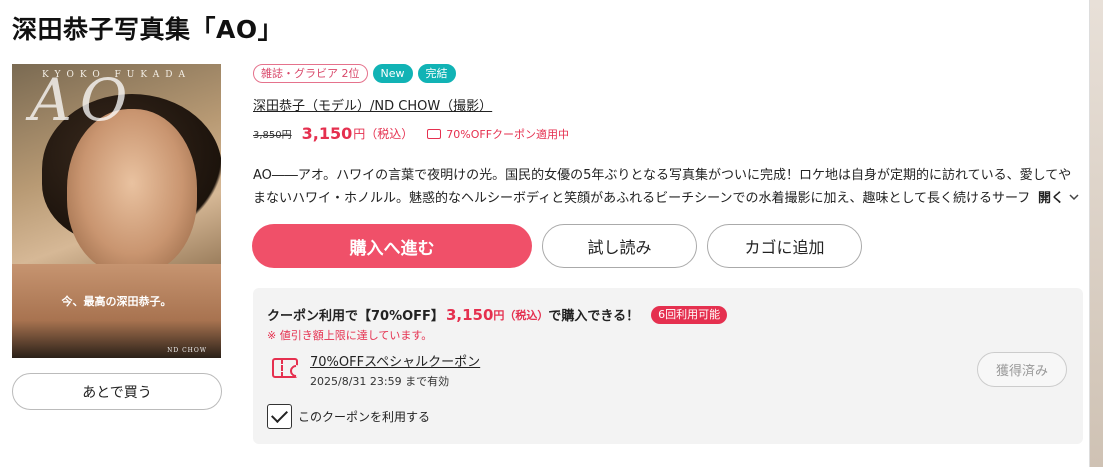 This screenshot has height=467, width=1103. Describe the element at coordinates (619, 246) in the screenshot. I see `trial-read-button: 試し読み` at that location.